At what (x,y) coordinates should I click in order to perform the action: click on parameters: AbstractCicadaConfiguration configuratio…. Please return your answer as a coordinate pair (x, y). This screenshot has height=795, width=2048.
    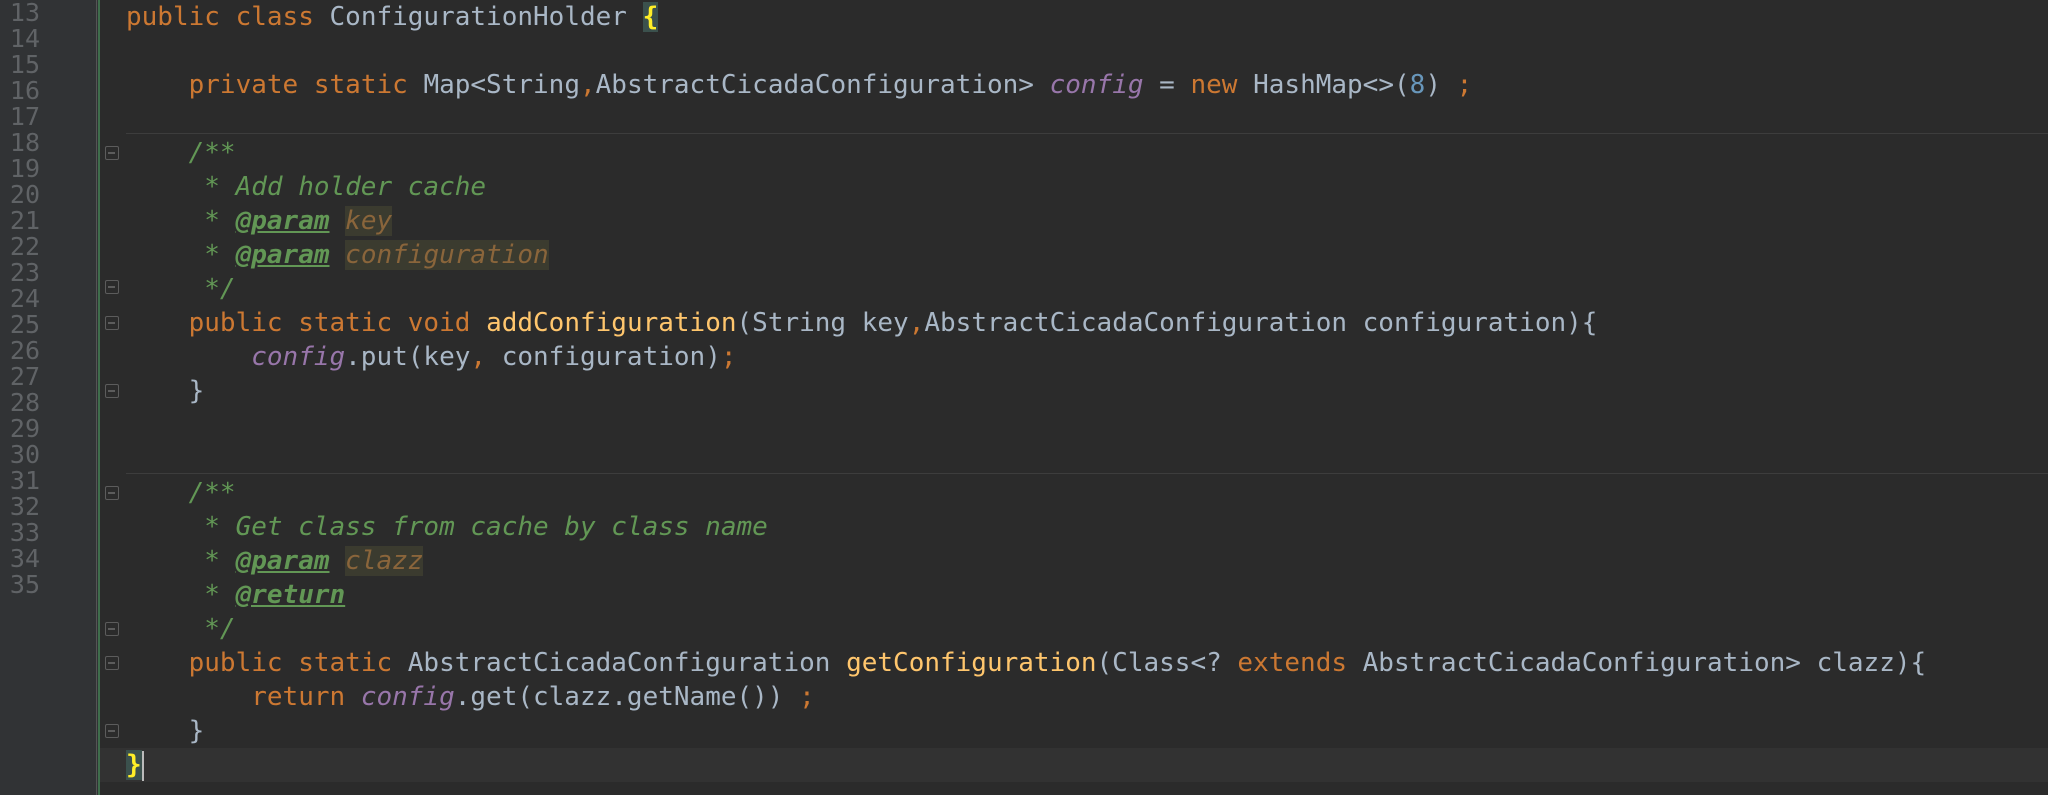
    Looking at the image, I should click on (1261, 323).